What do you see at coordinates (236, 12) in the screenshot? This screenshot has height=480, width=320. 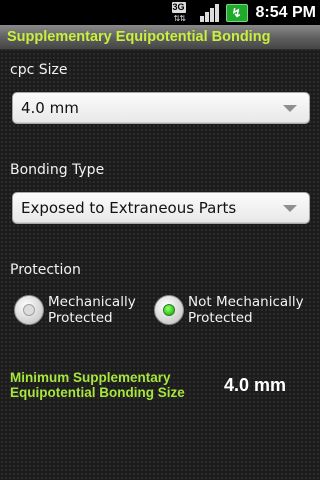 I see `battery-charging-icon: ↯` at bounding box center [236, 12].